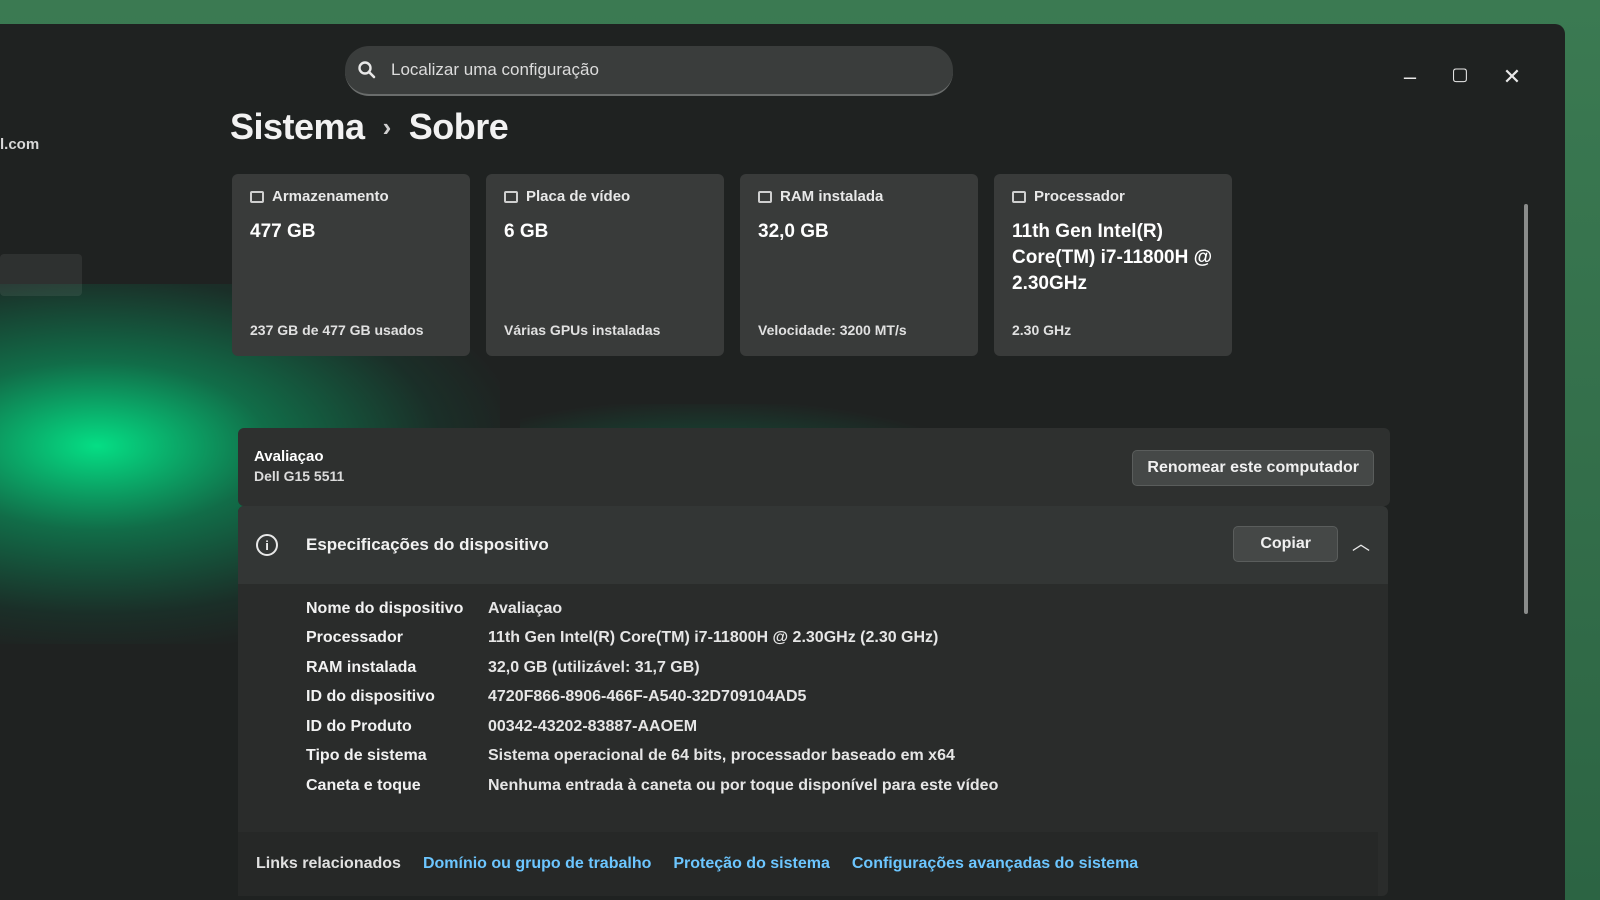 This screenshot has height=900, width=1600. Describe the element at coordinates (847, 727) in the screenshot. I see `spec-row: ID do Produto 00342-43202-83887-AAOEM` at that location.